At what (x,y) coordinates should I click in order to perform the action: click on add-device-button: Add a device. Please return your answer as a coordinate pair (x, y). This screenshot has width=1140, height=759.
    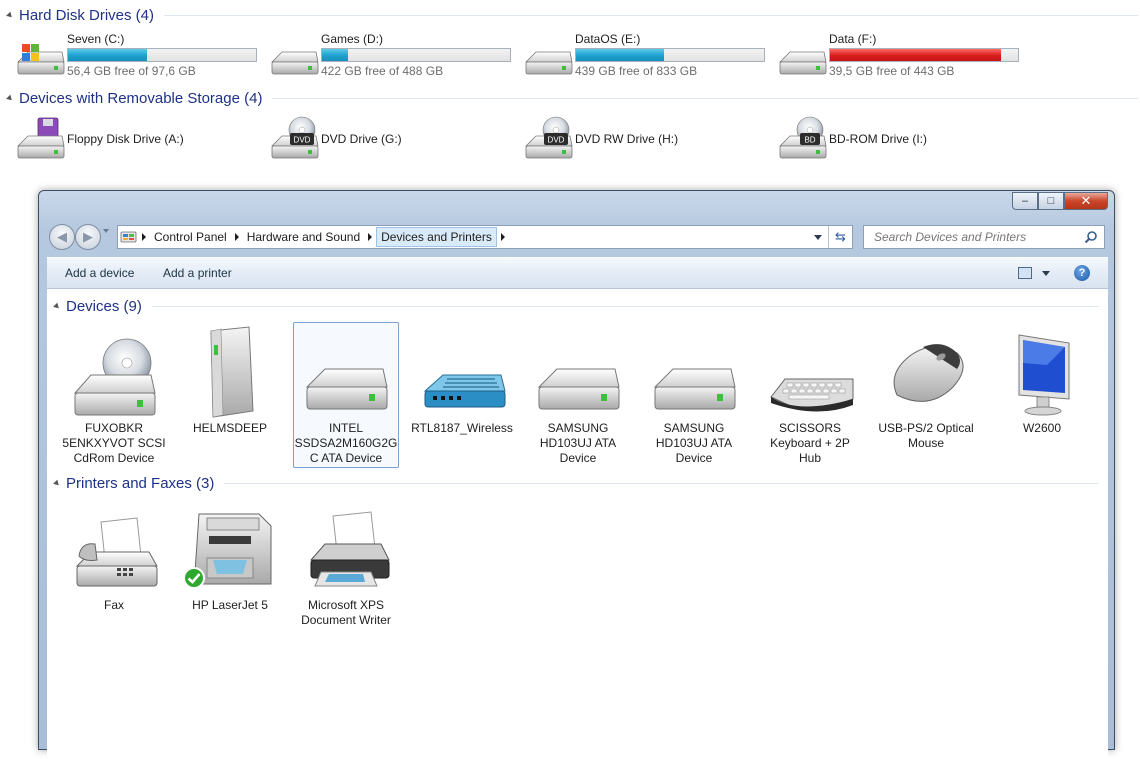
    Looking at the image, I should click on (99, 273).